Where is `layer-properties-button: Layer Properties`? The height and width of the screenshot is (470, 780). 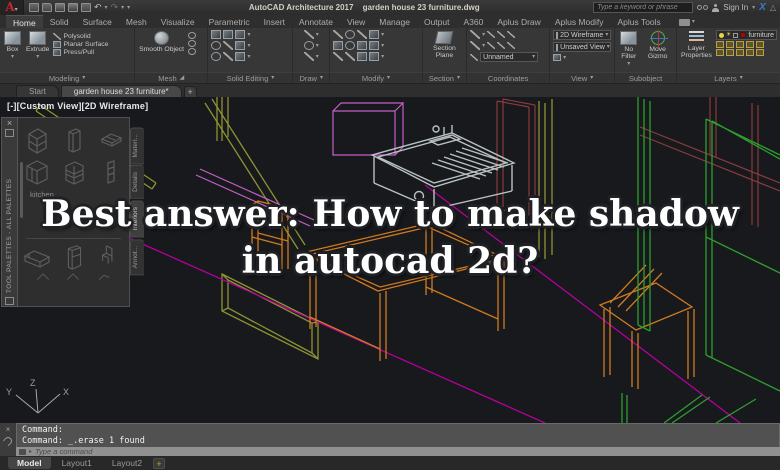
layer-properties-button: Layer Properties is located at coordinates (696, 45).